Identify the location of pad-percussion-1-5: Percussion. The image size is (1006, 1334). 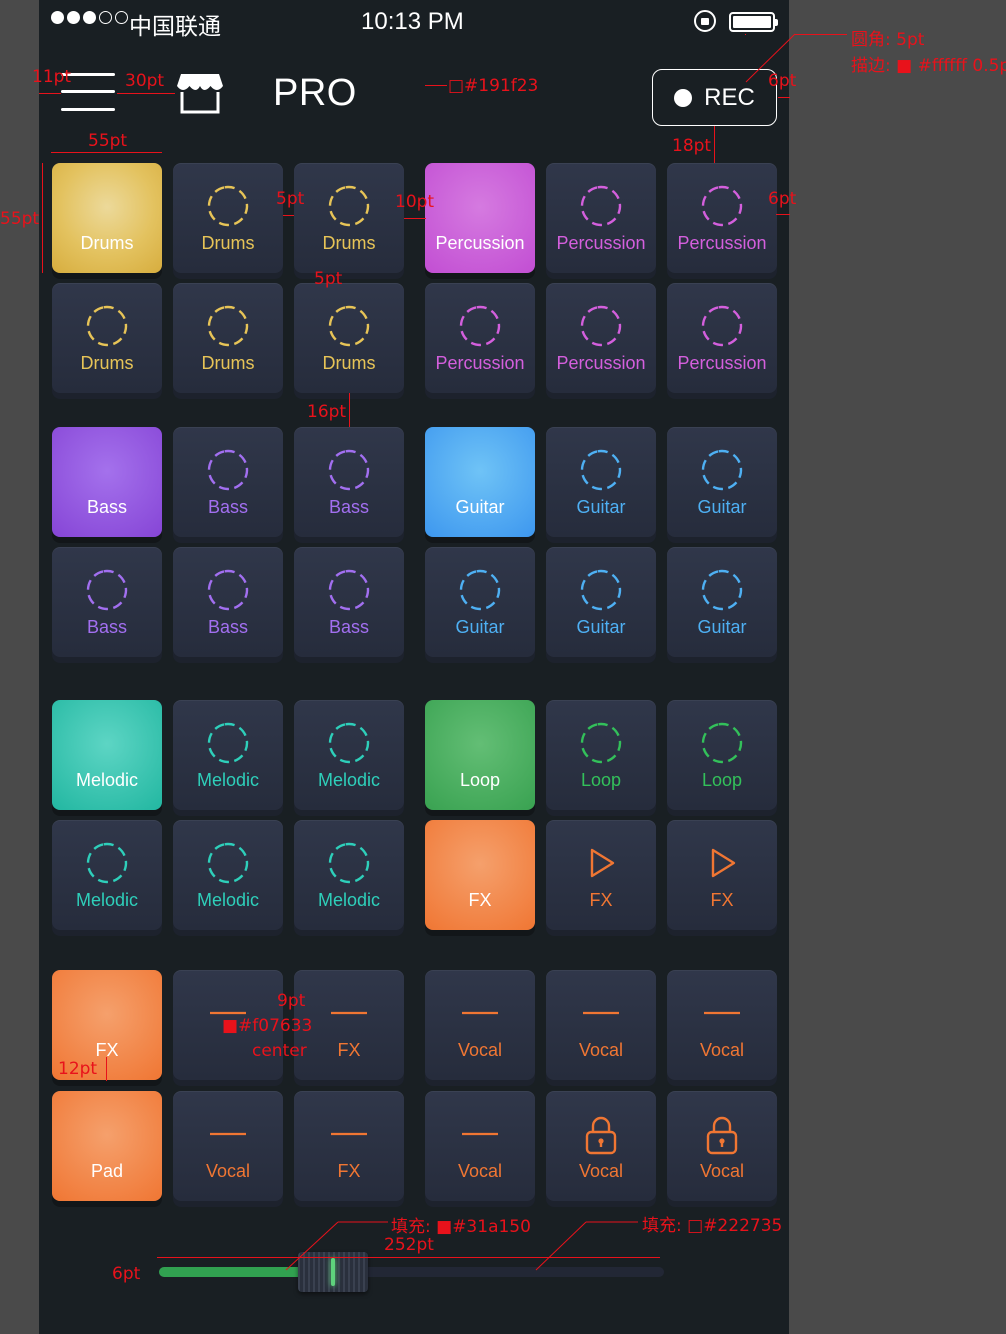
(601, 218).